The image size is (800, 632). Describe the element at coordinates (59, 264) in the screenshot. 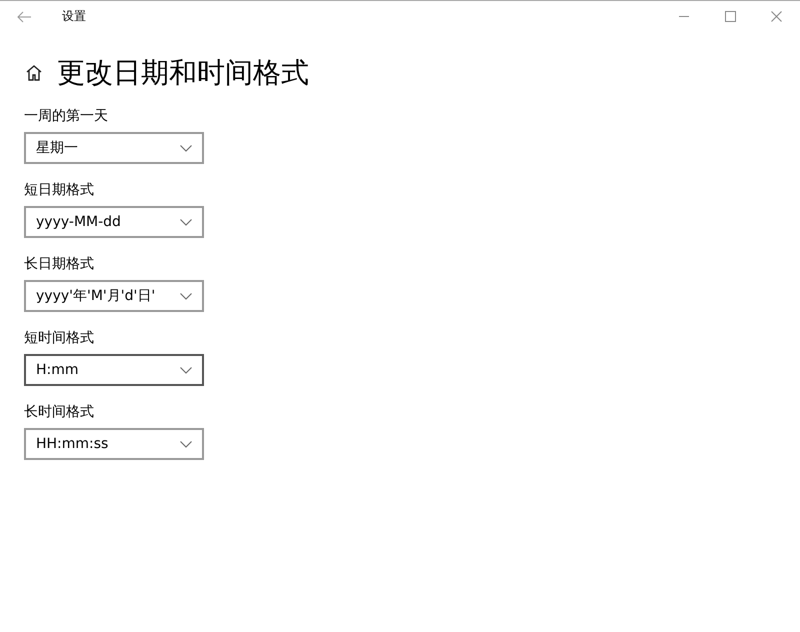

I see `setting-label: 长日期格式` at that location.